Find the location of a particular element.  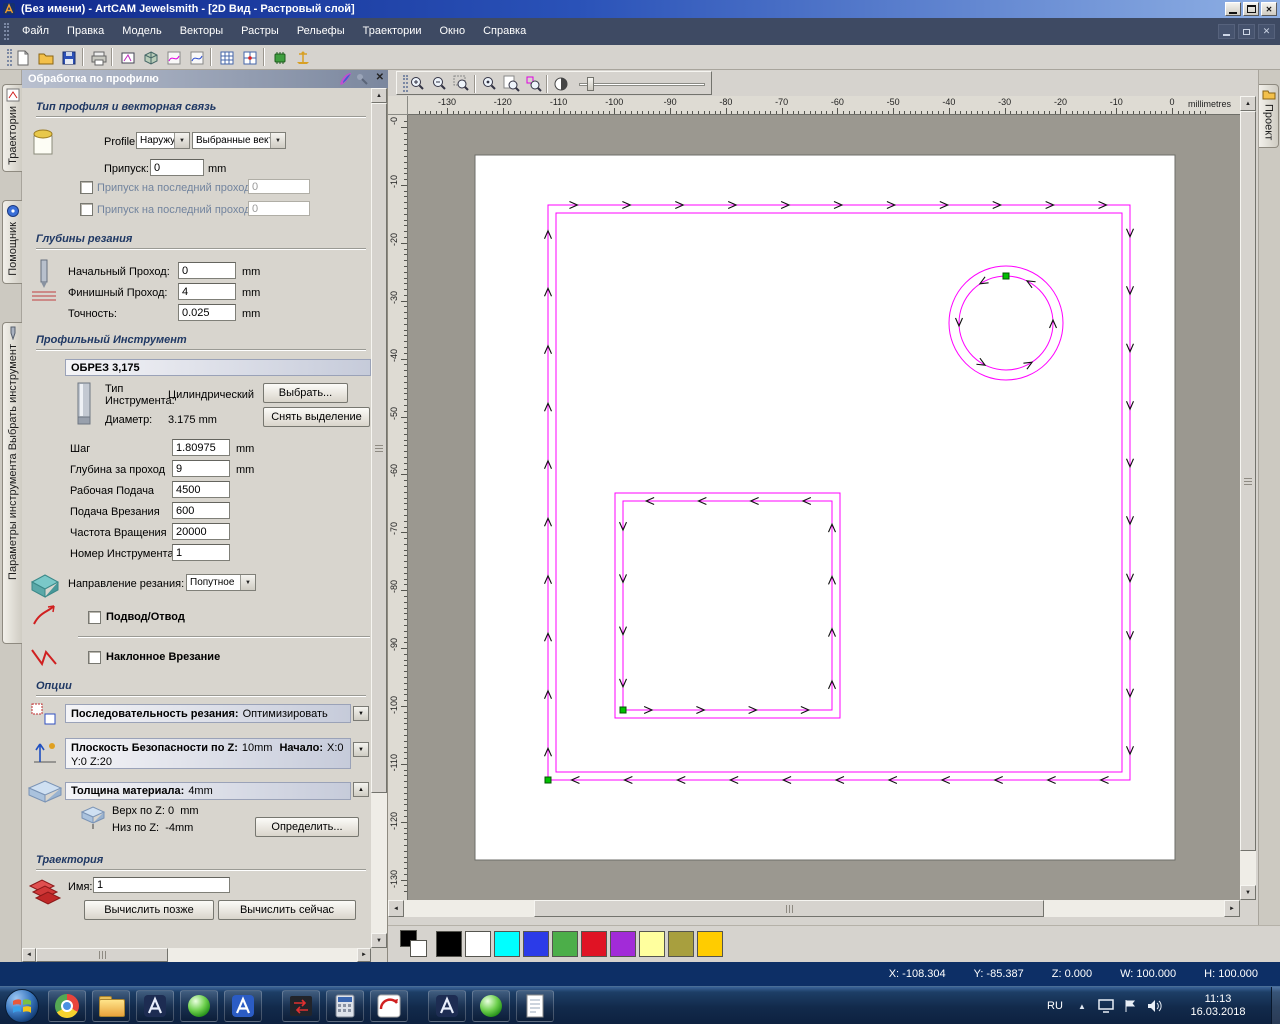

action-center-flag-icon is located at coordinates (1130, 1005).